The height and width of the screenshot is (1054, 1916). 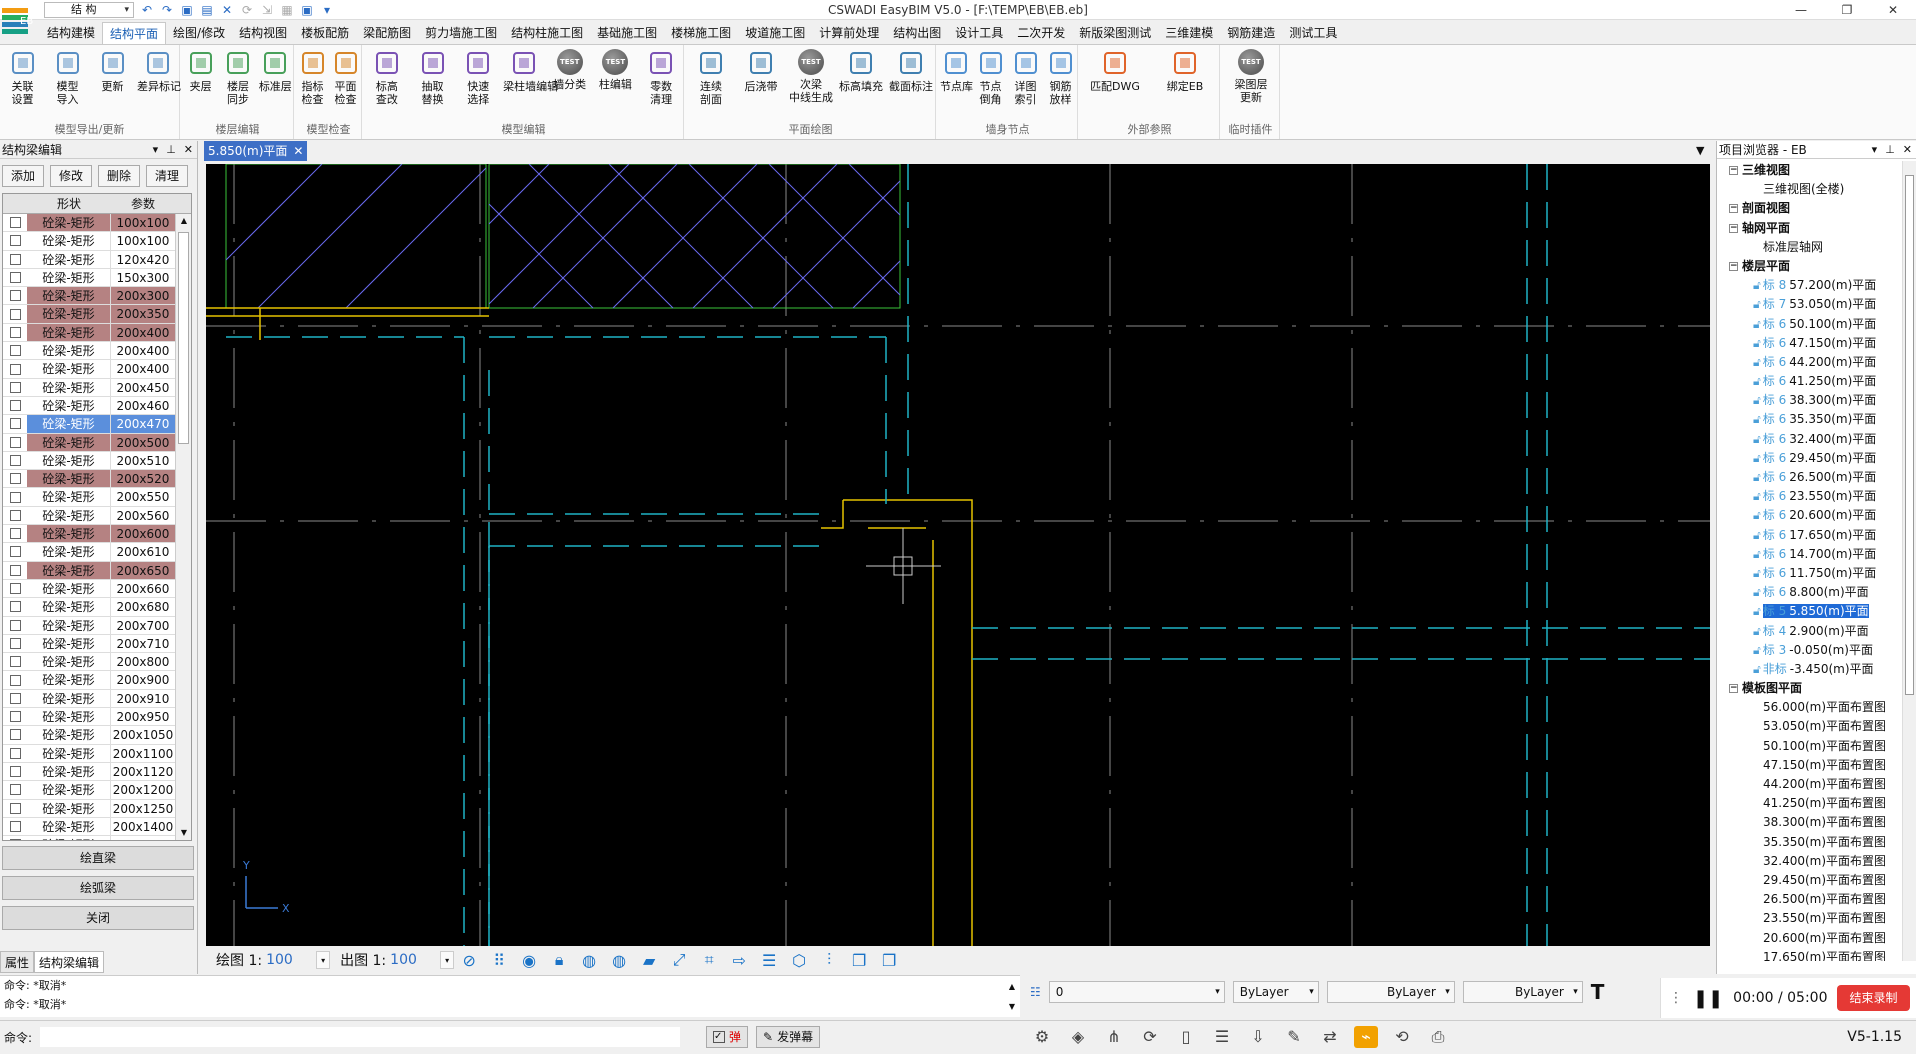 I want to click on ribbon-button-2-0: 指标 检查, so click(x=312, y=77).